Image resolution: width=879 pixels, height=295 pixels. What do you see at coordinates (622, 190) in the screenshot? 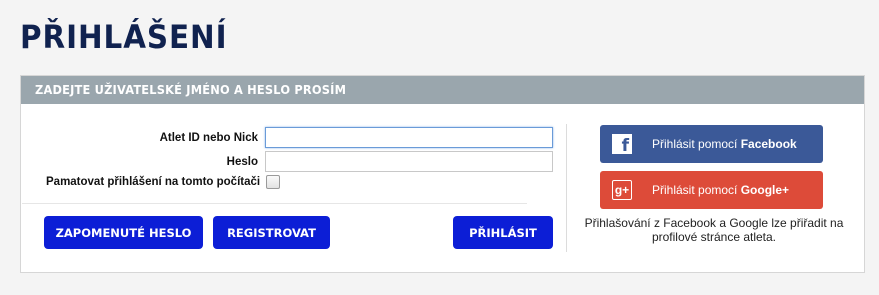
I see `google-plus-icon: g+` at bounding box center [622, 190].